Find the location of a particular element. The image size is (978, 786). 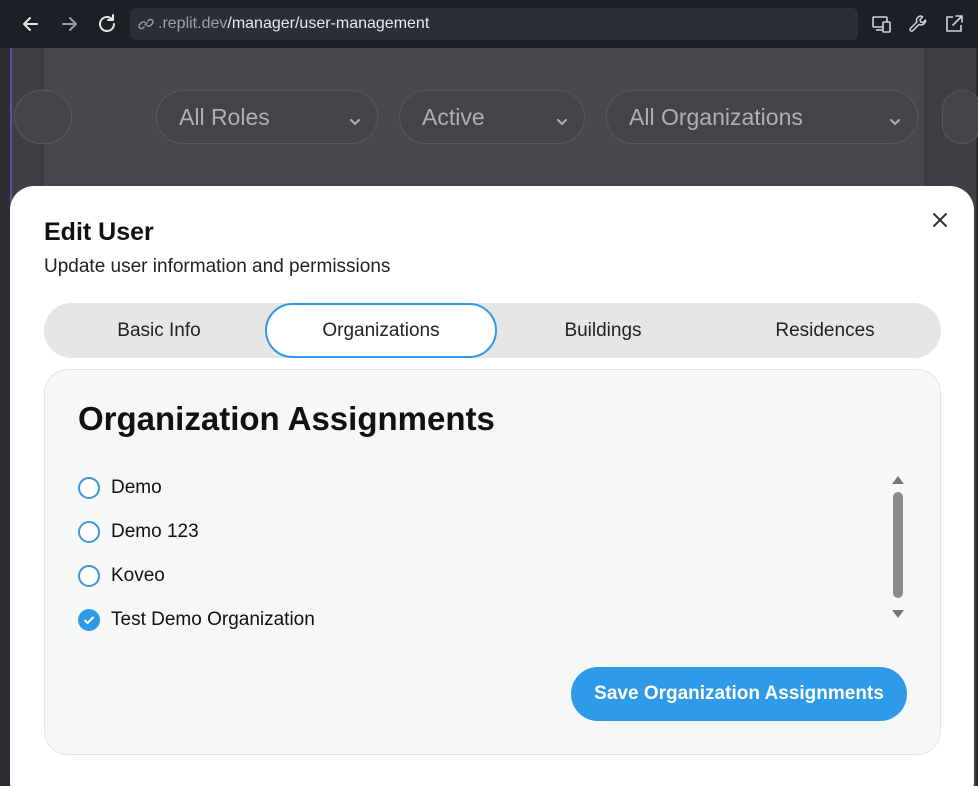

browser-toolbar: .replit.dev/manager/user-management is located at coordinates (489, 24).